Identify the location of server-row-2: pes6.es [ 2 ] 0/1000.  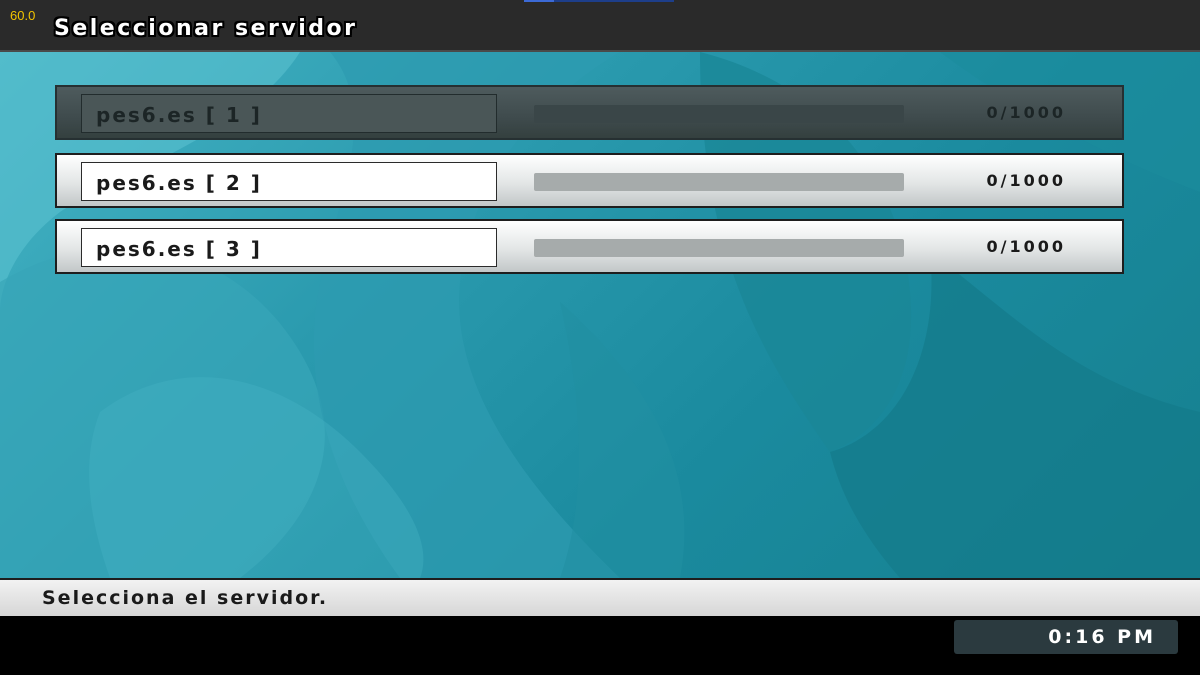
(589, 180).